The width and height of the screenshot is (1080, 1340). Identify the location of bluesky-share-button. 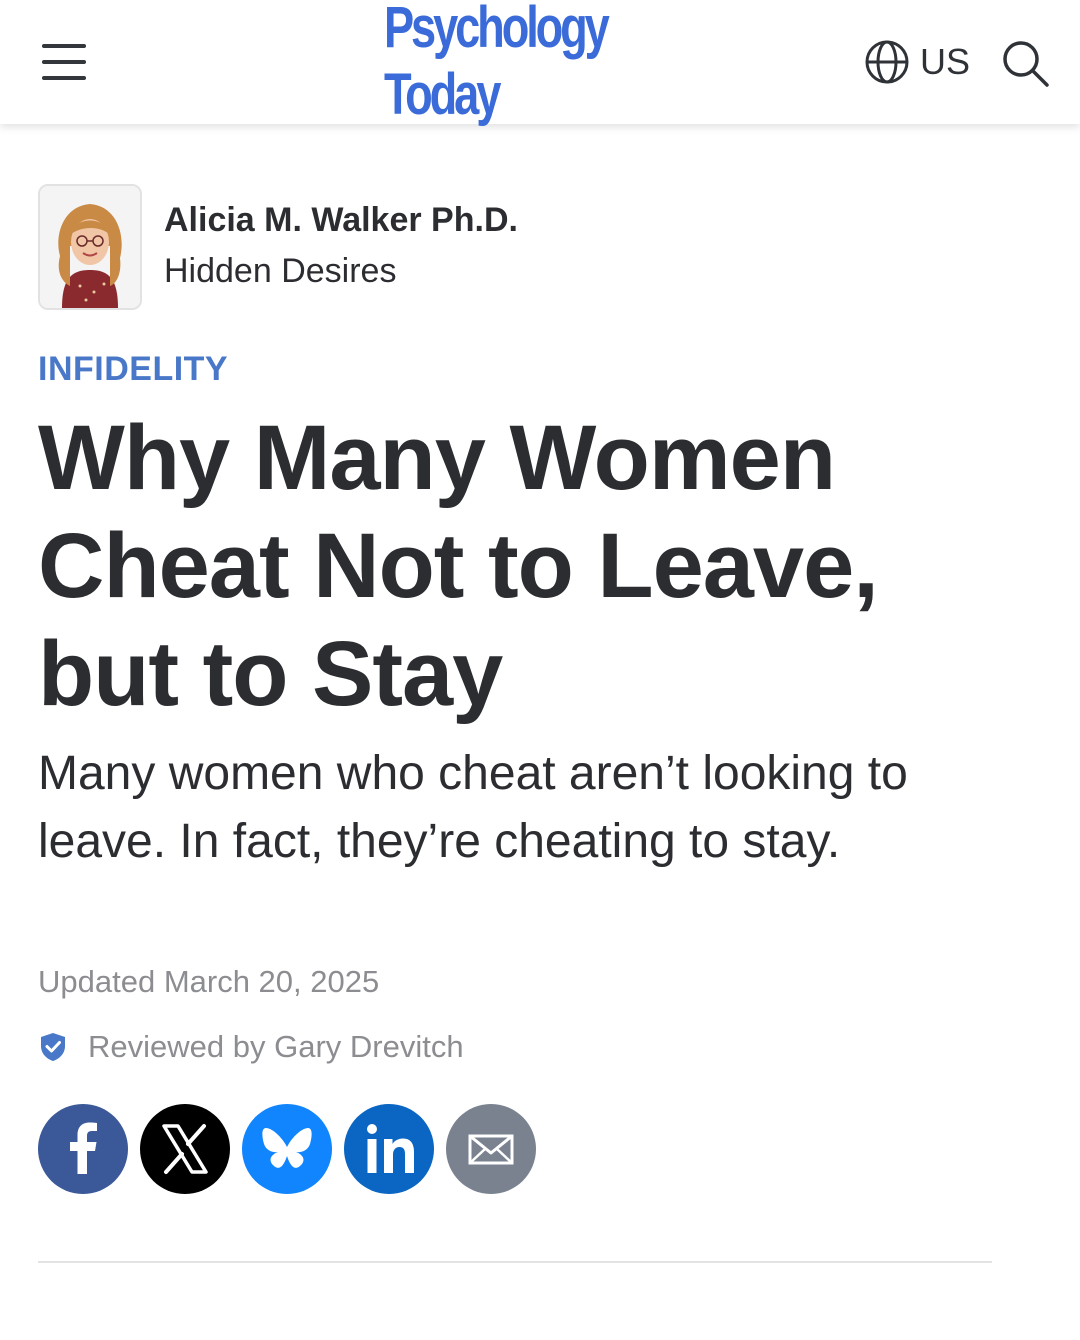
(287, 1149).